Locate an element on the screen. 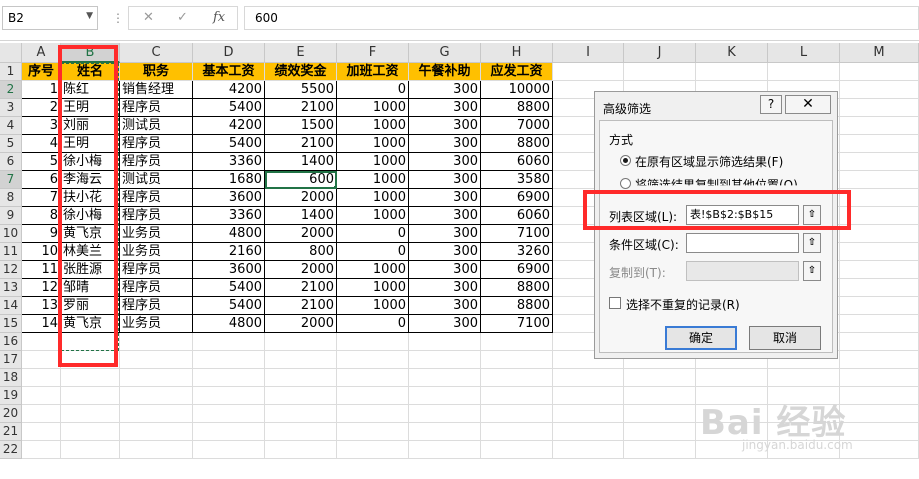 The height and width of the screenshot is (479, 919). table-cell: 6060 is located at coordinates (517, 216).